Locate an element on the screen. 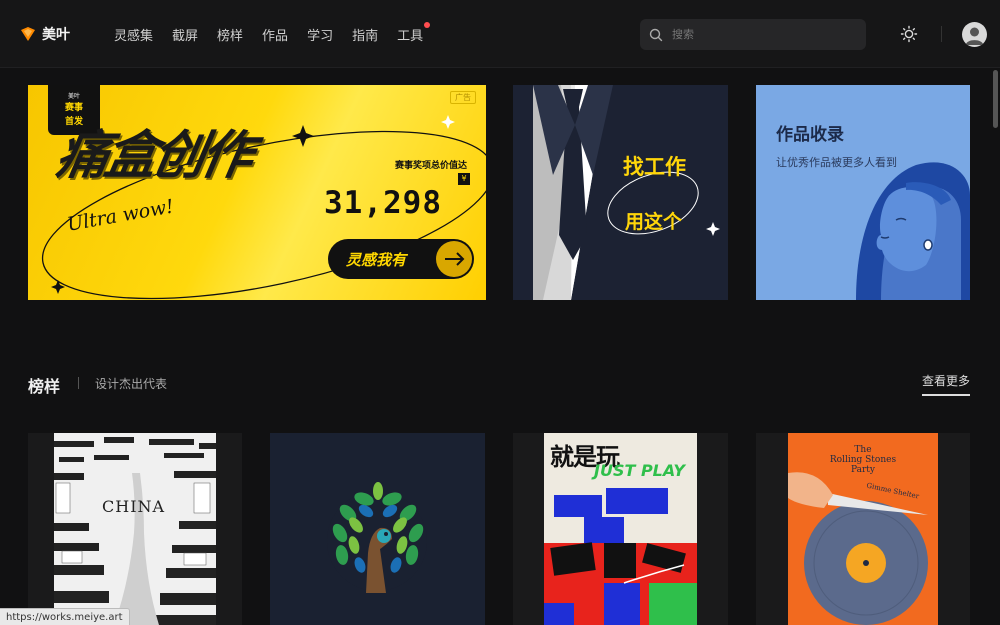 The image size is (1000, 625). nav-item-guide: 指南 is located at coordinates (365, 34).